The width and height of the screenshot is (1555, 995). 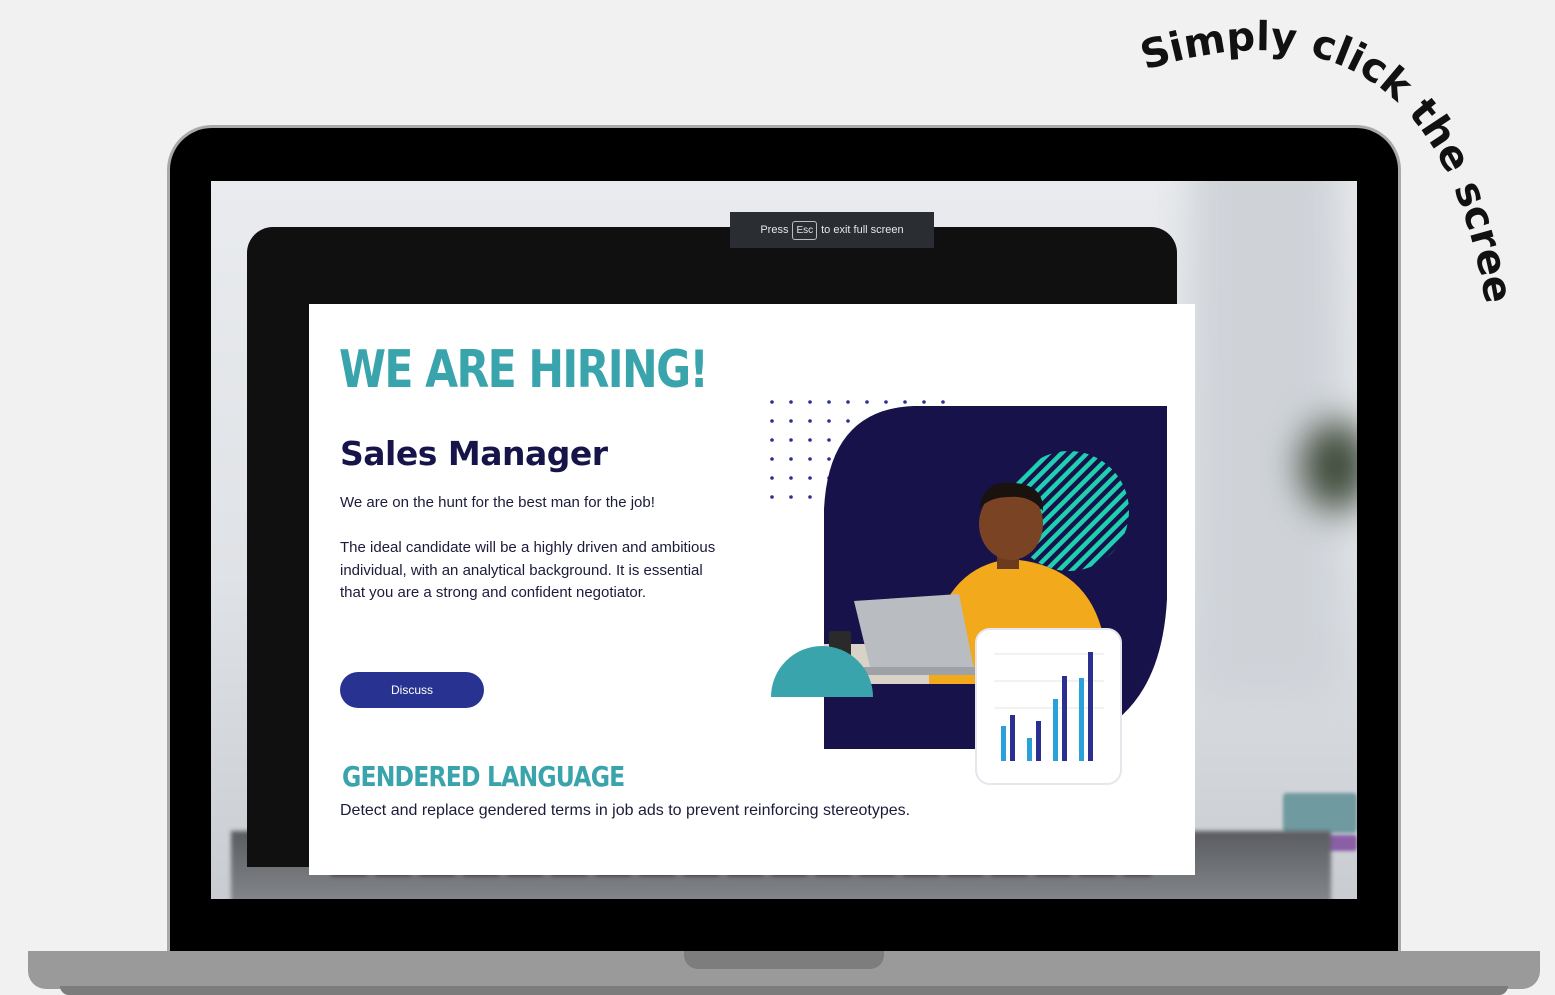 I want to click on background-book, so click(x=1320, y=813).